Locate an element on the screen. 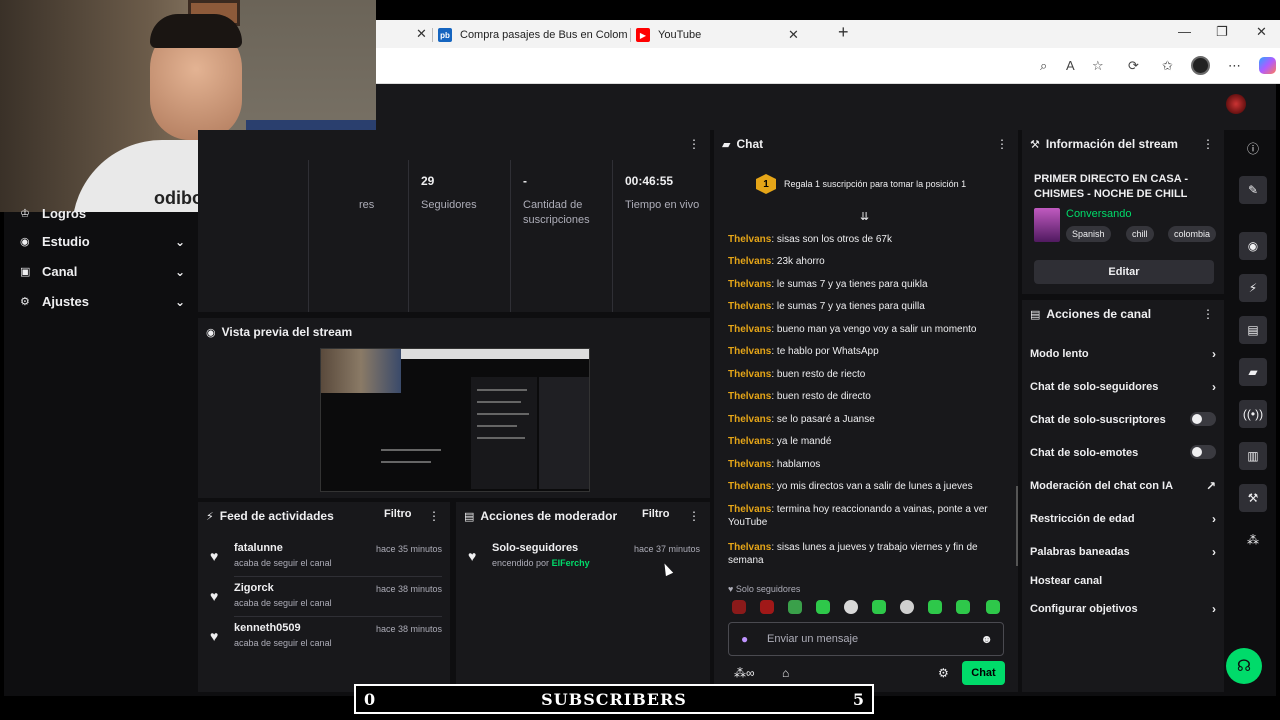 This screenshot has width=1280, height=720. channel-action-item: Moderación del chat con IA ↗ is located at coordinates (1123, 486).